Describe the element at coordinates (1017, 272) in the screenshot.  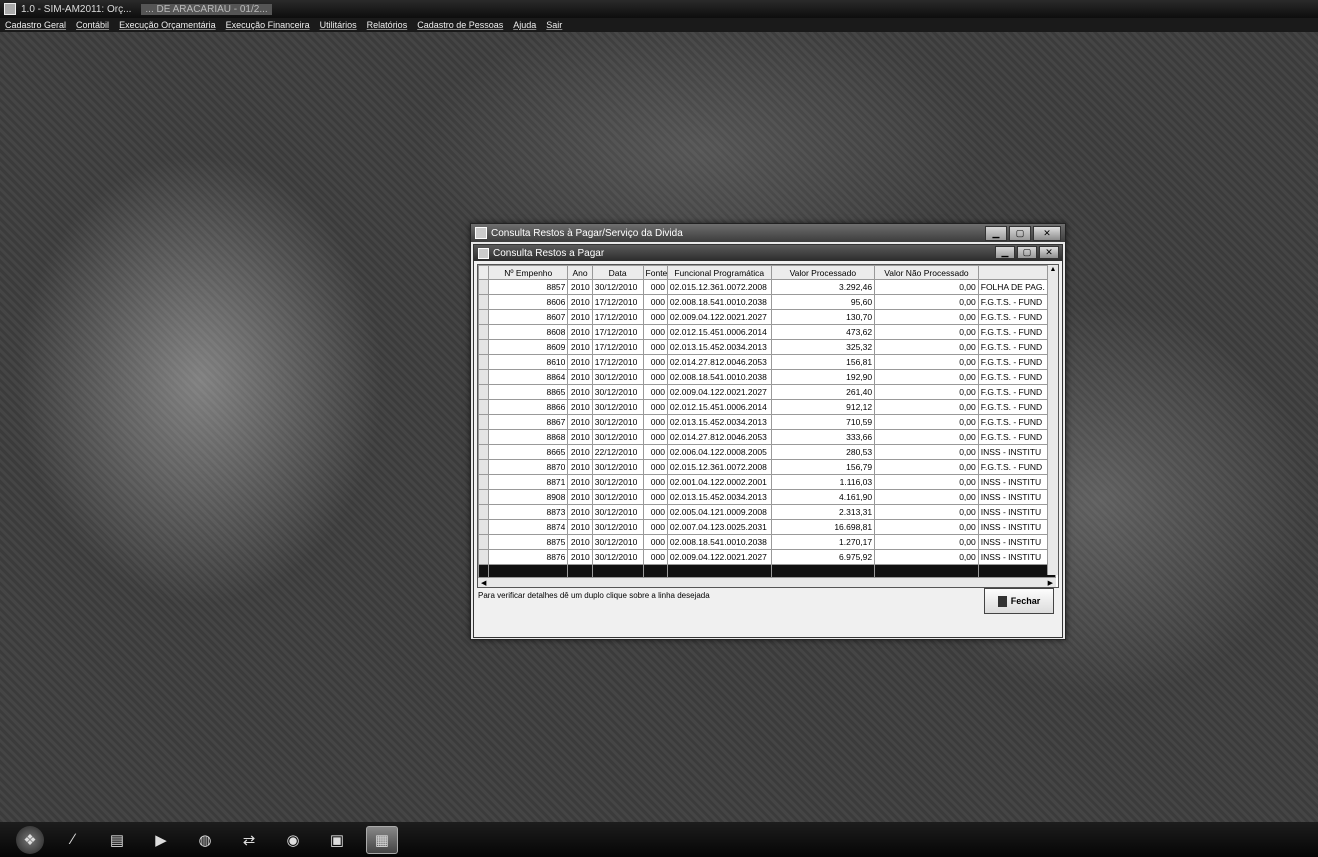
I see `column-header` at that location.